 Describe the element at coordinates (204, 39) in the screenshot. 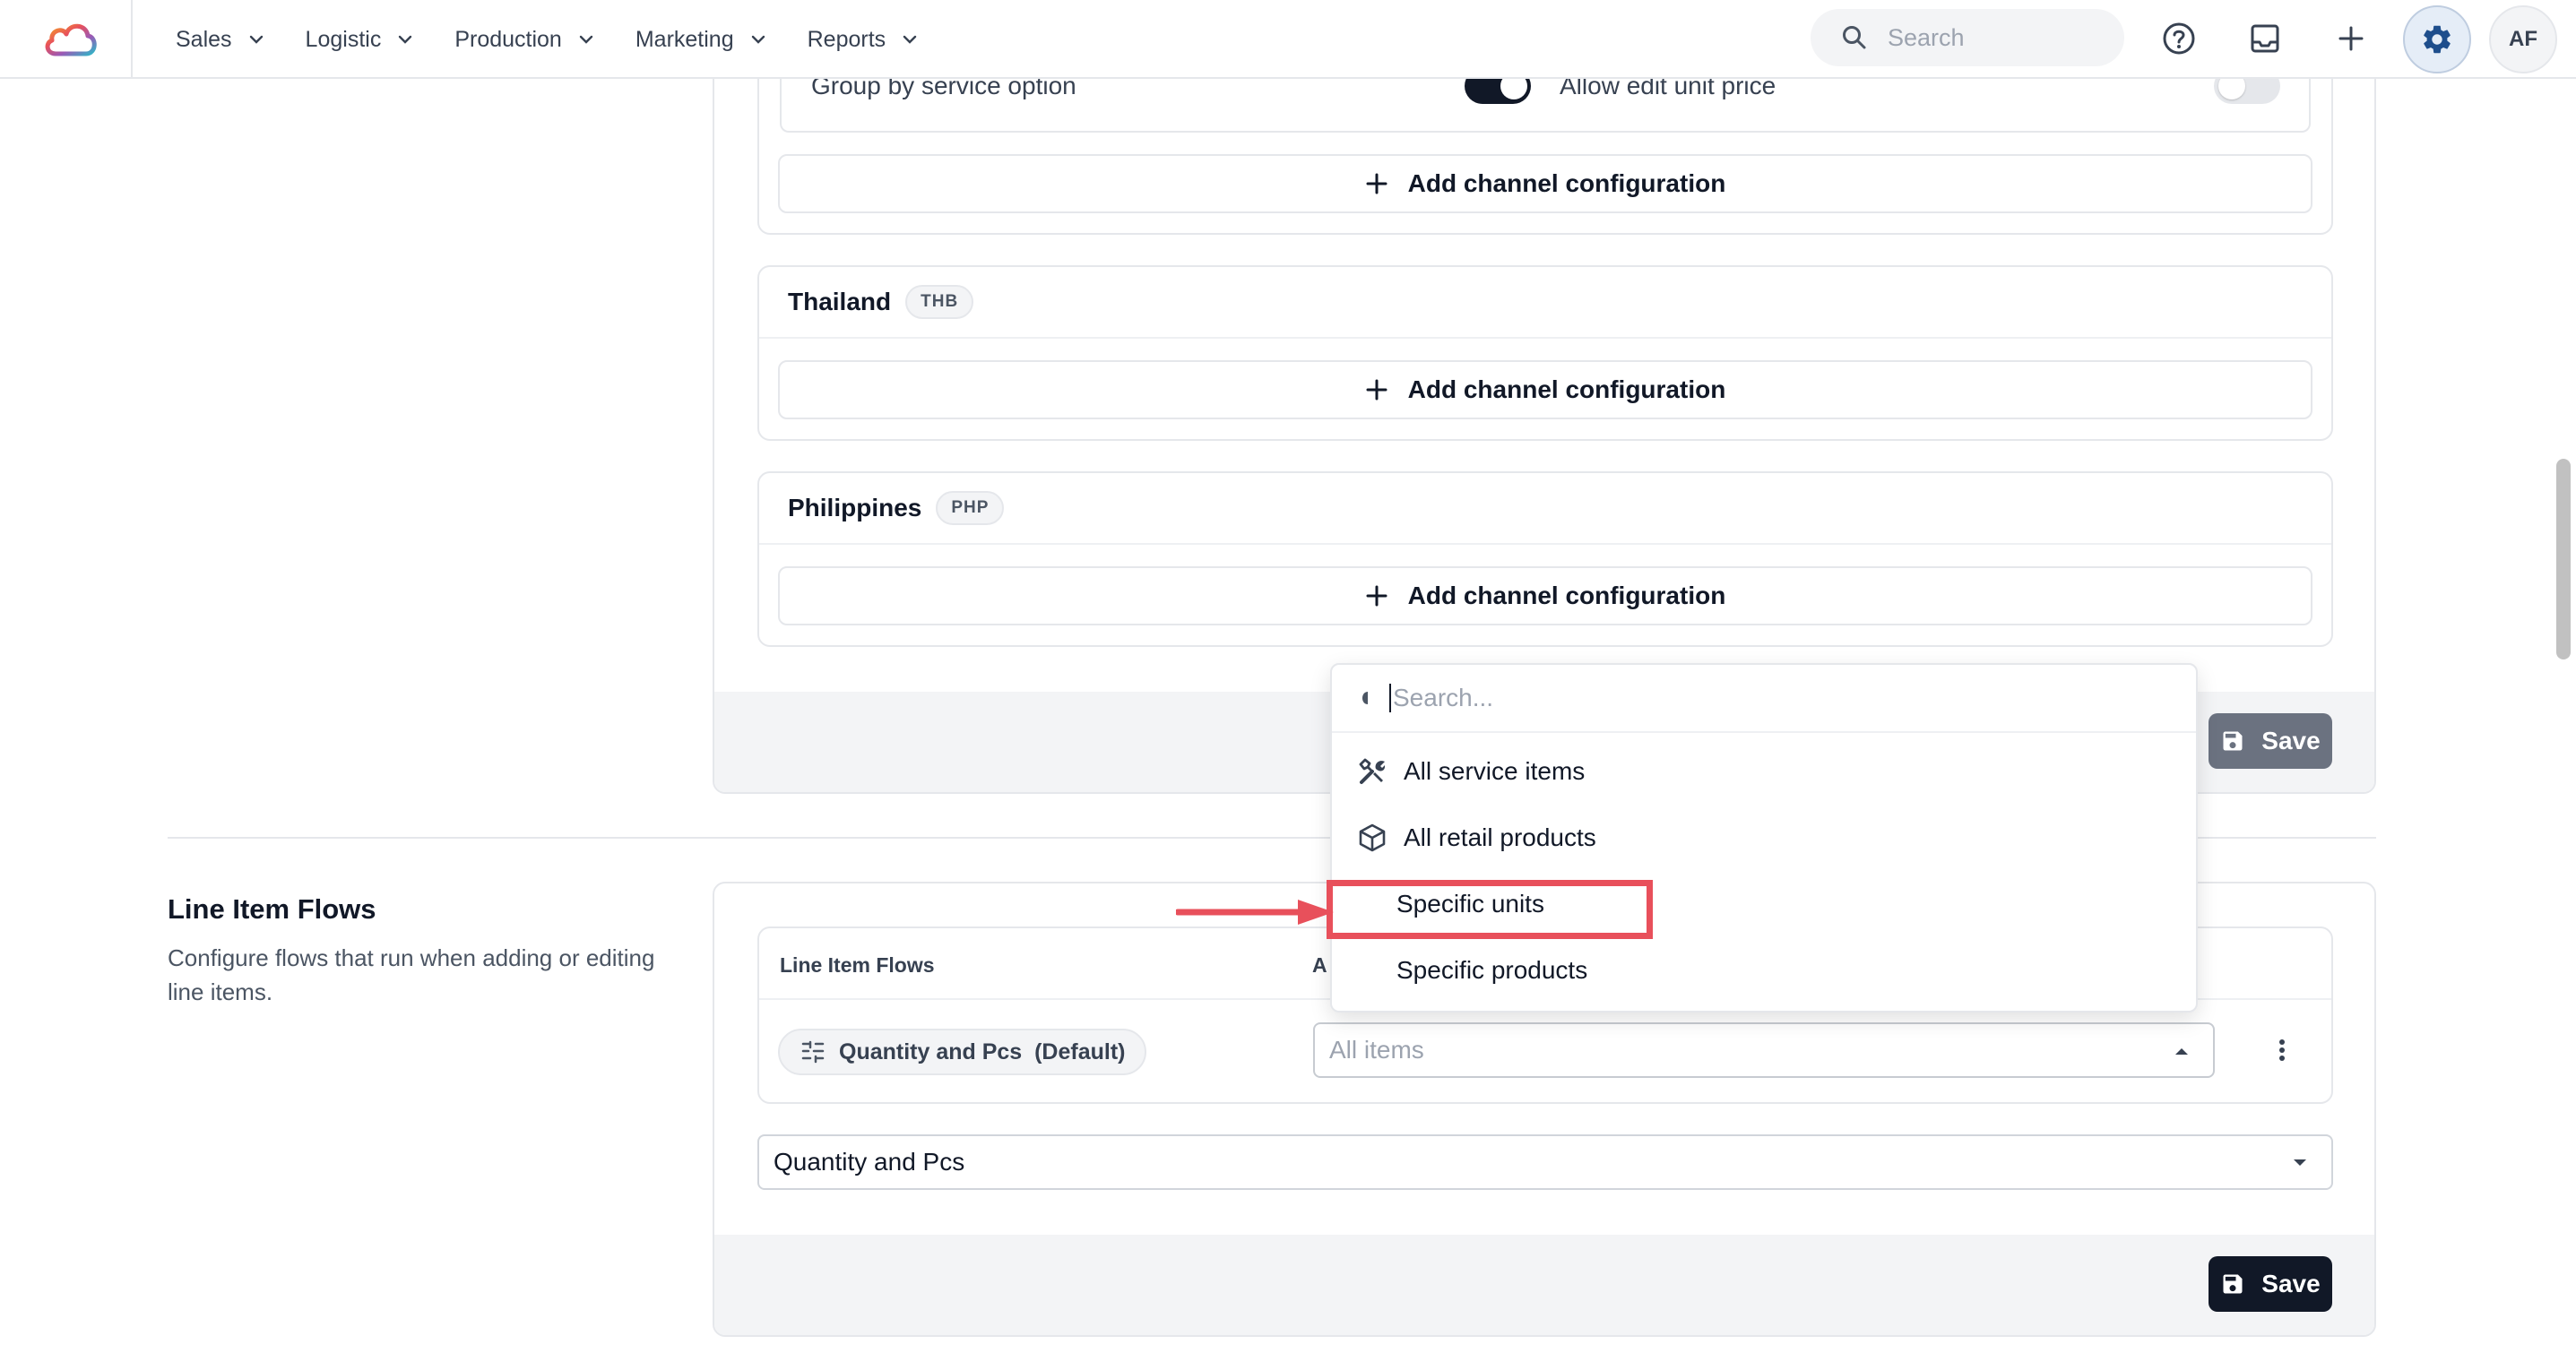

I see `nav-item-label: Sales` at that location.